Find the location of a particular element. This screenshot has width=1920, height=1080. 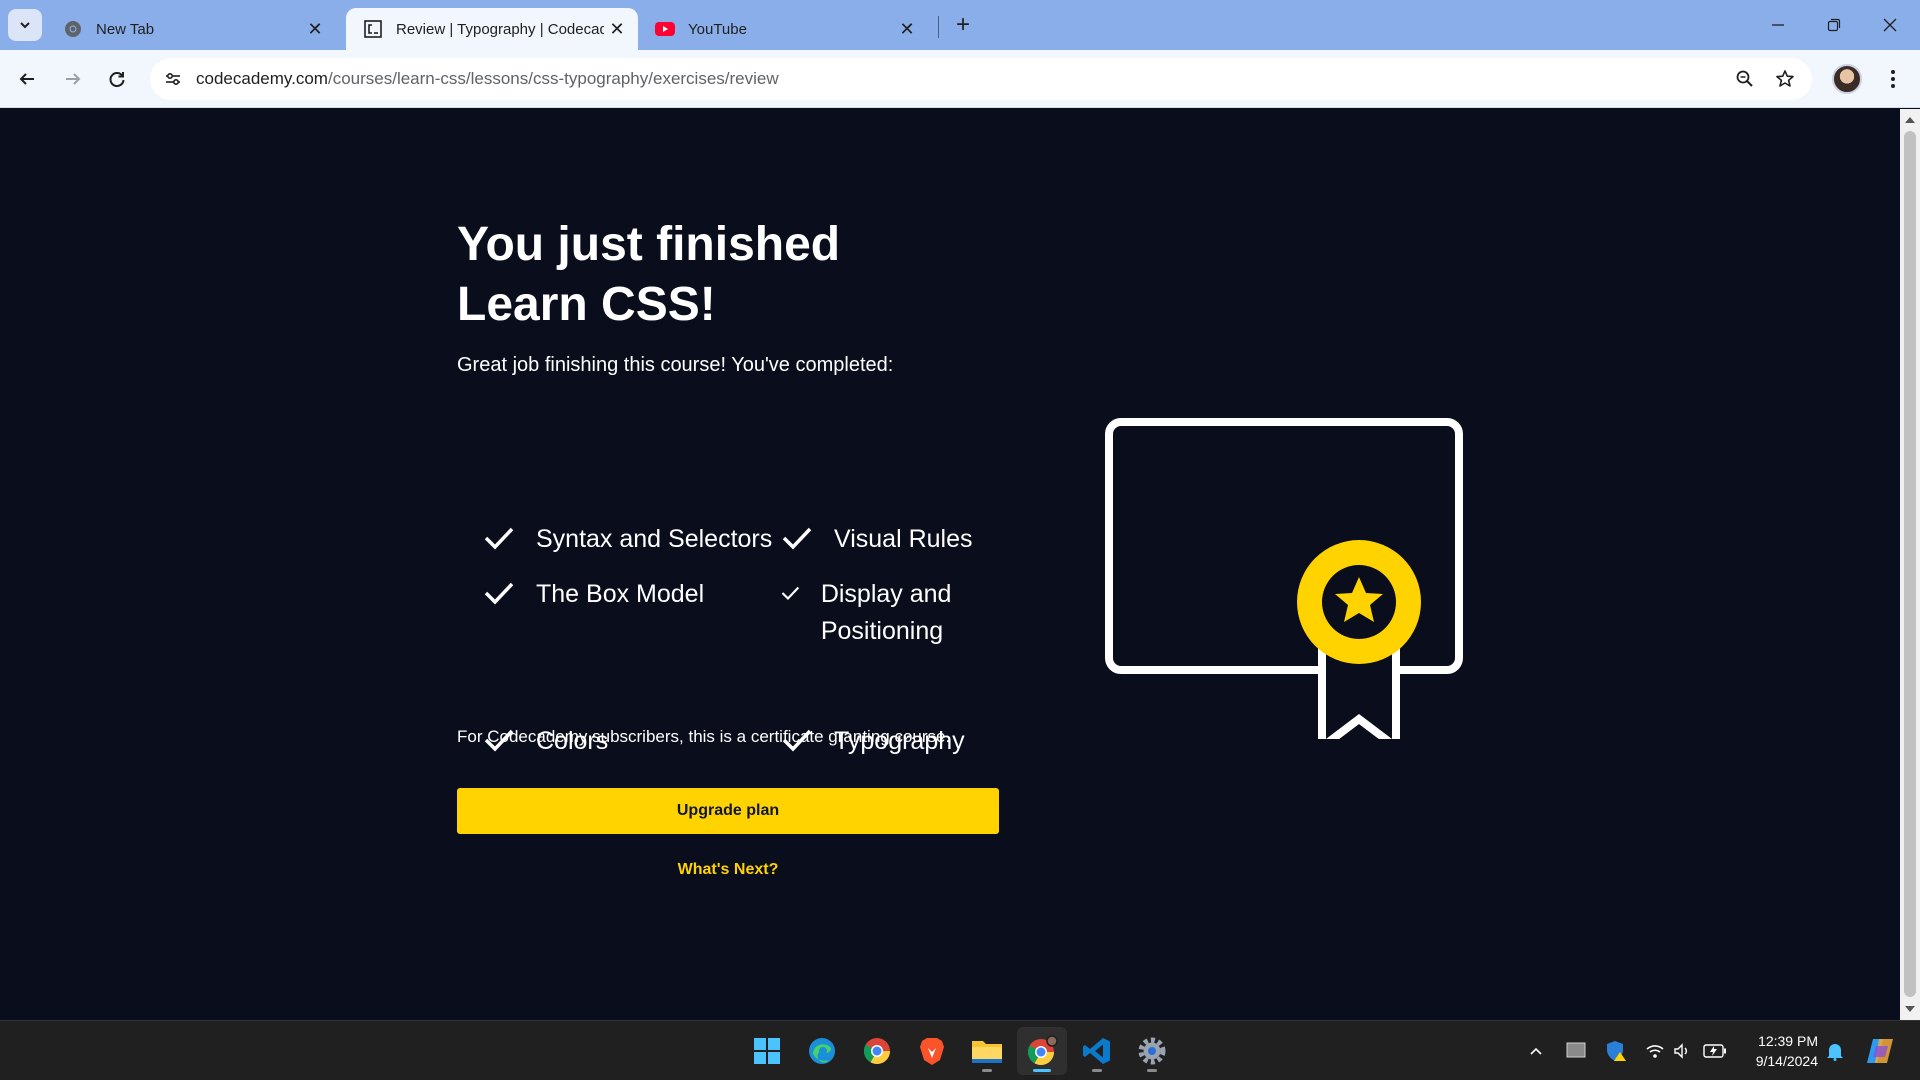

chevron-up-icon is located at coordinates (1536, 1051).